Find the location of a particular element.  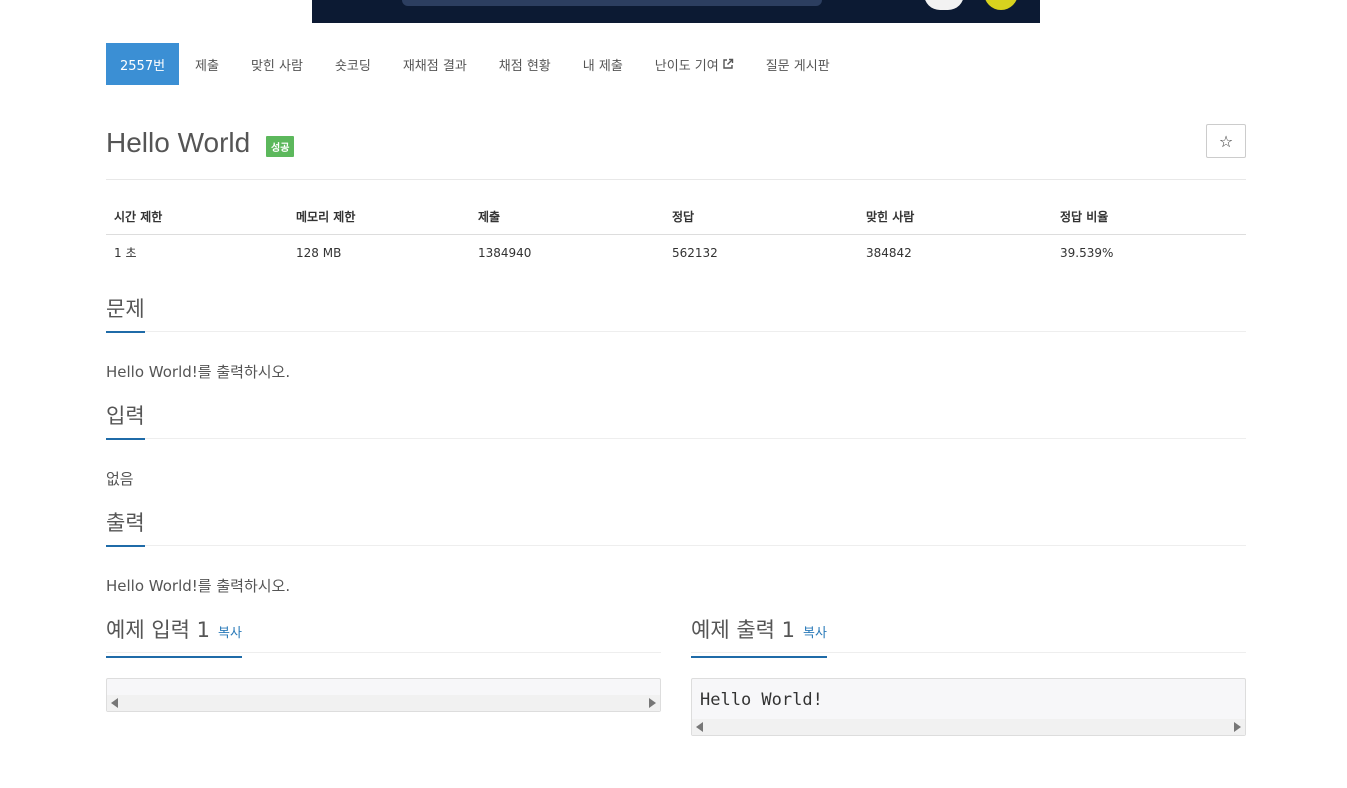

table-header-row: 시간 제한 메모리 제한 제출 정답 맞힌 사람 정답 비율 is located at coordinates (676, 218).